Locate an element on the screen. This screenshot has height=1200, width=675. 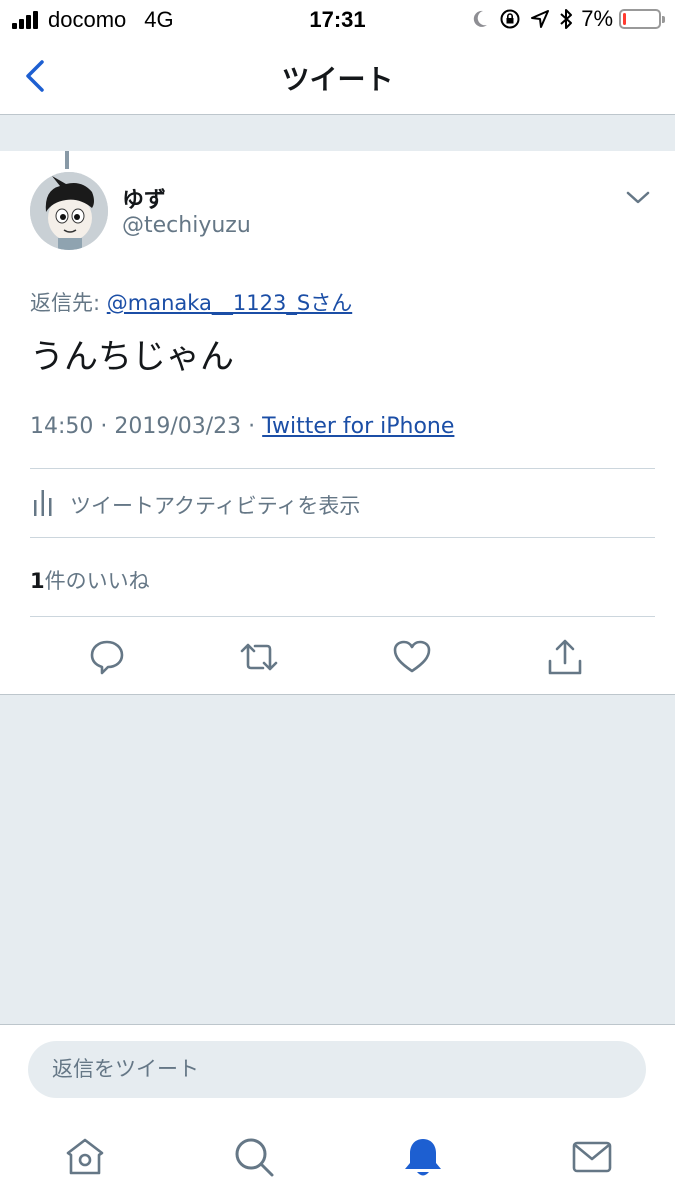
heart-icon is located at coordinates (412, 656).